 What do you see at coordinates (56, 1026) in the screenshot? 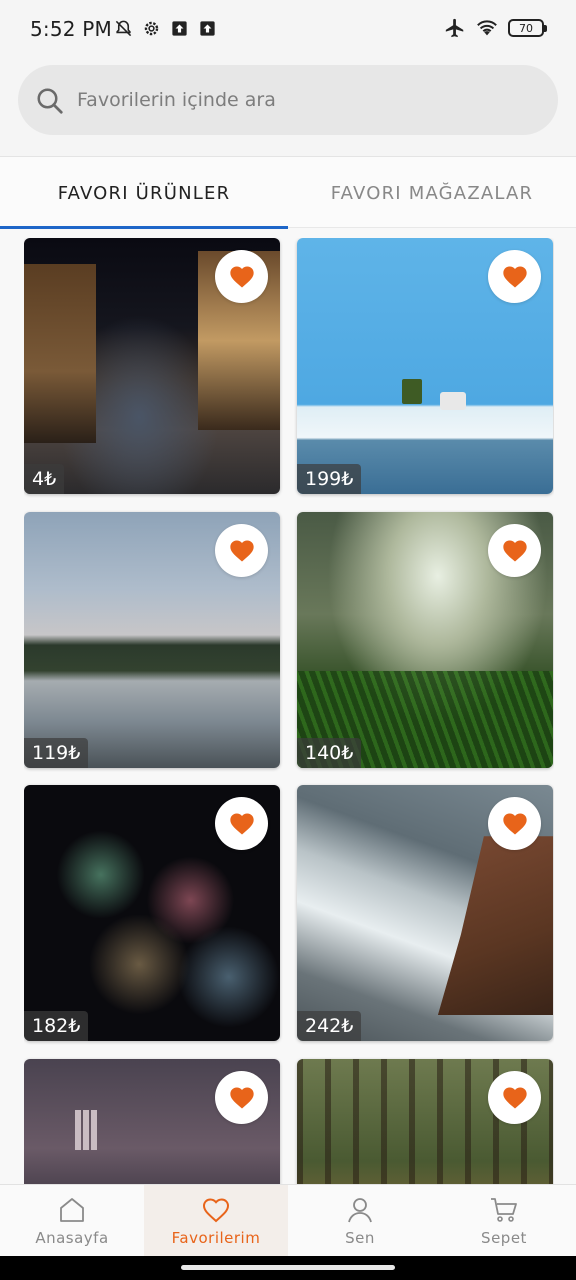
I see `product-price: 182₺` at bounding box center [56, 1026].